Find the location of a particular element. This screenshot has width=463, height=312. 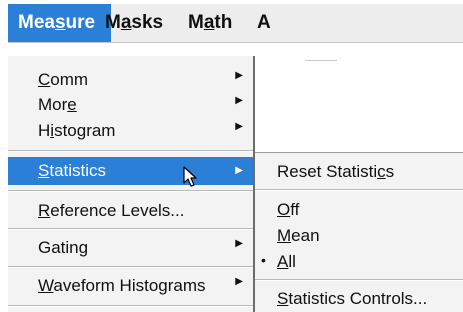

text: aveform Histograms is located at coordinates (129, 285).